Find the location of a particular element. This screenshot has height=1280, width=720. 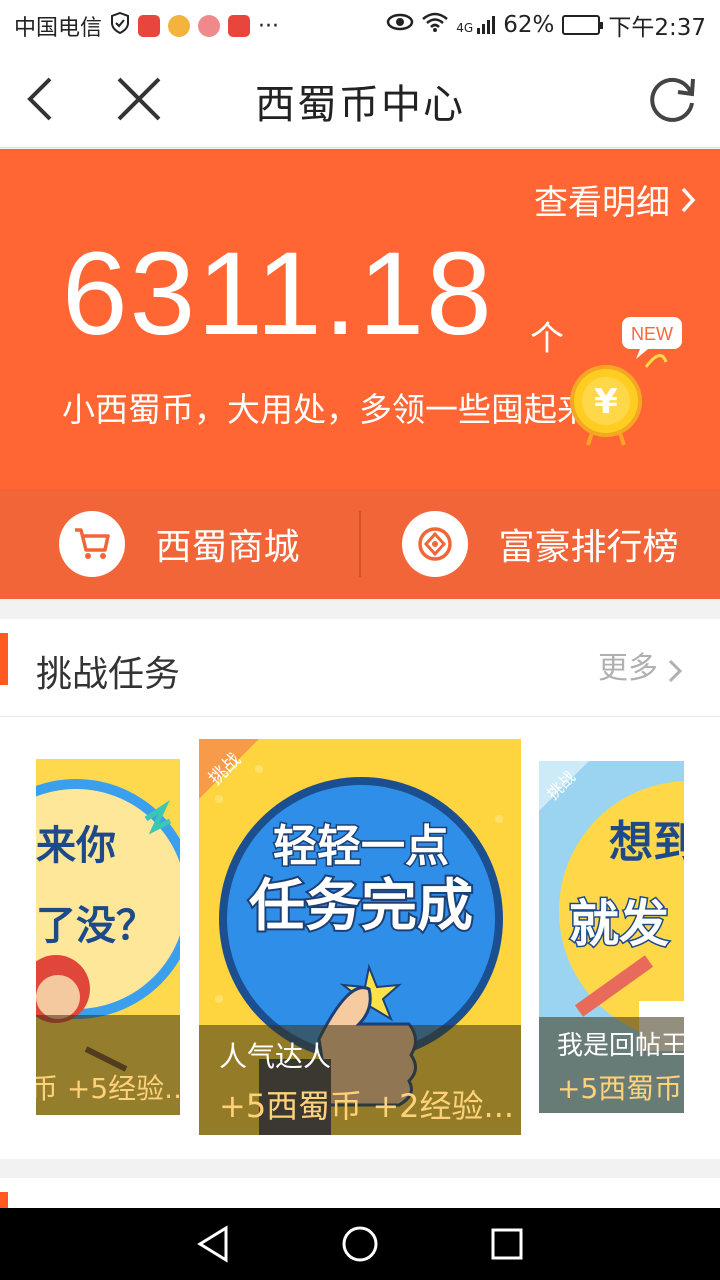

more-chevron-icon is located at coordinates (675, 671).